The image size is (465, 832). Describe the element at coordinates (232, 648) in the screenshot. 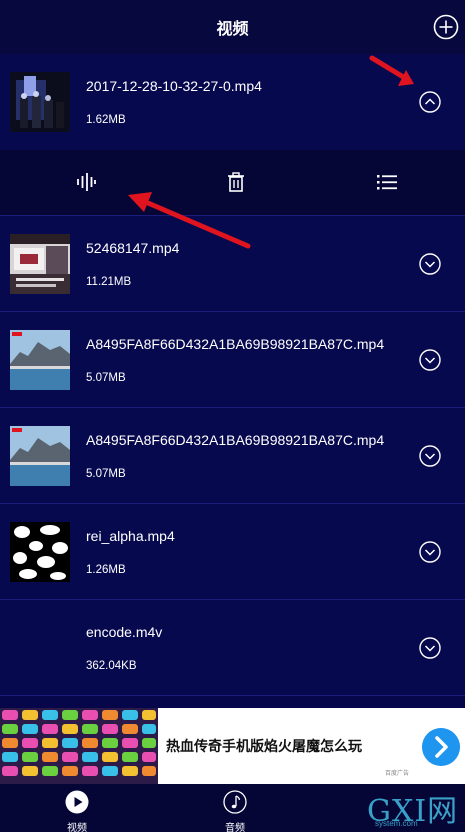

I see `list-item: encode.m4v 362.04KB` at that location.